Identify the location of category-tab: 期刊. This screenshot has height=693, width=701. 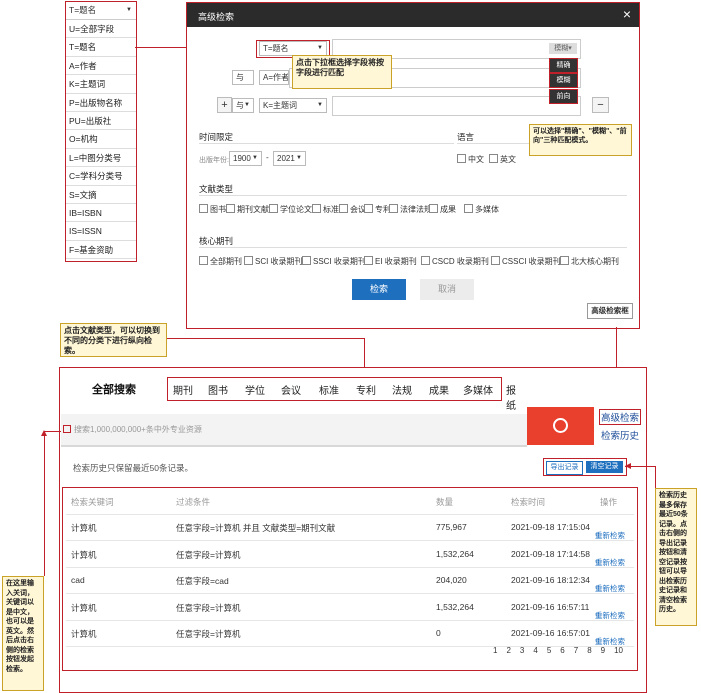
(183, 389).